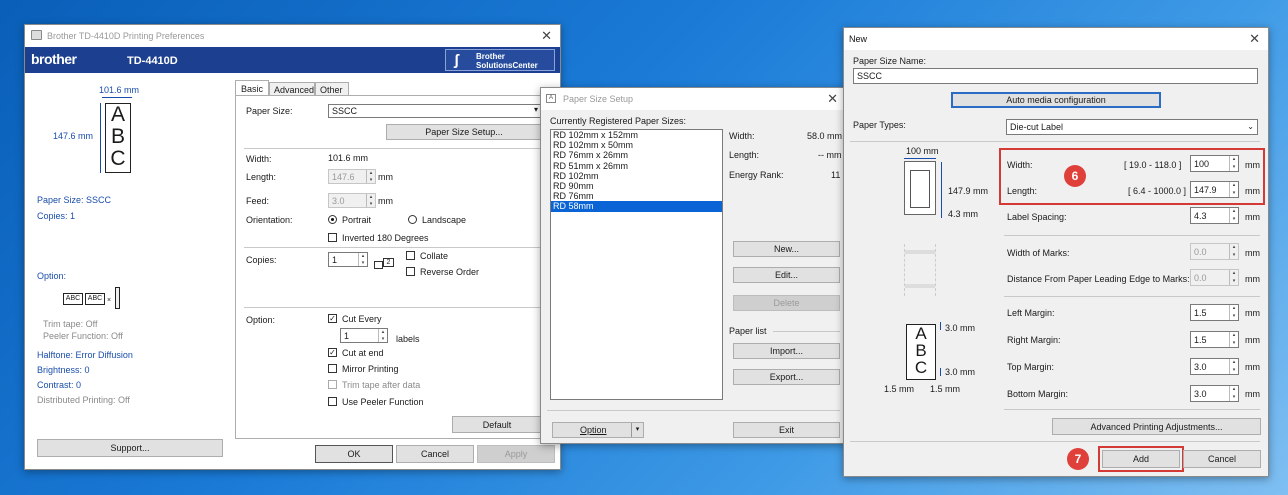 This screenshot has height=495, width=1288. I want to click on nd-width-input: 100 ▴ ▾, so click(1214, 163).